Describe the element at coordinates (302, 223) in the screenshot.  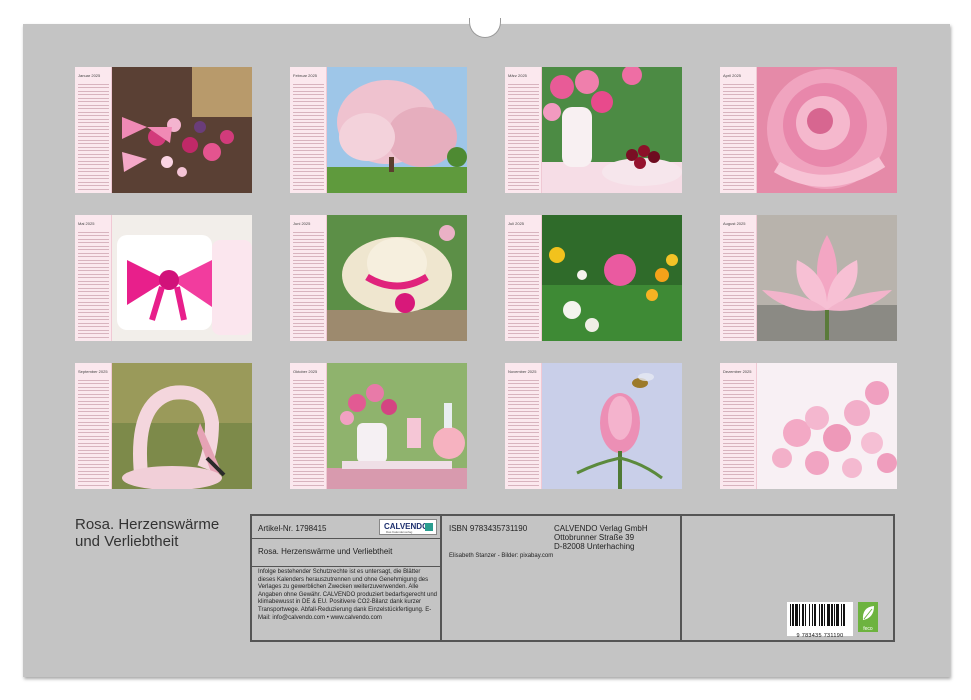
I see `month-label: Juni 2025` at that location.